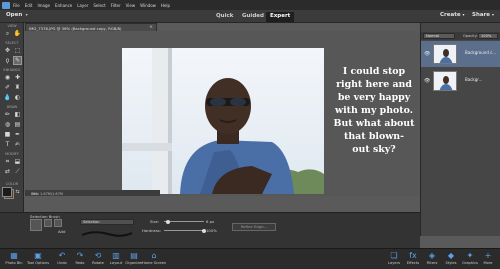 This screenshot has height=269, width=500. What do you see at coordinates (374, 149) in the screenshot?
I see `caption-line: out sky?` at bounding box center [374, 149].